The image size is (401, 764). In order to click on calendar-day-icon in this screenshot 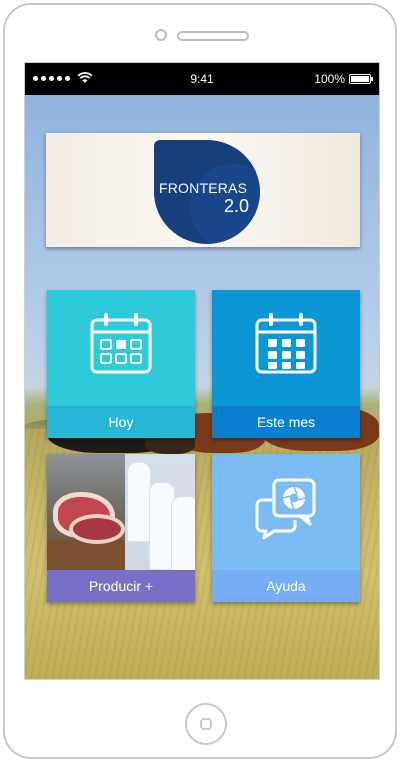, I will do `click(121, 343)`.